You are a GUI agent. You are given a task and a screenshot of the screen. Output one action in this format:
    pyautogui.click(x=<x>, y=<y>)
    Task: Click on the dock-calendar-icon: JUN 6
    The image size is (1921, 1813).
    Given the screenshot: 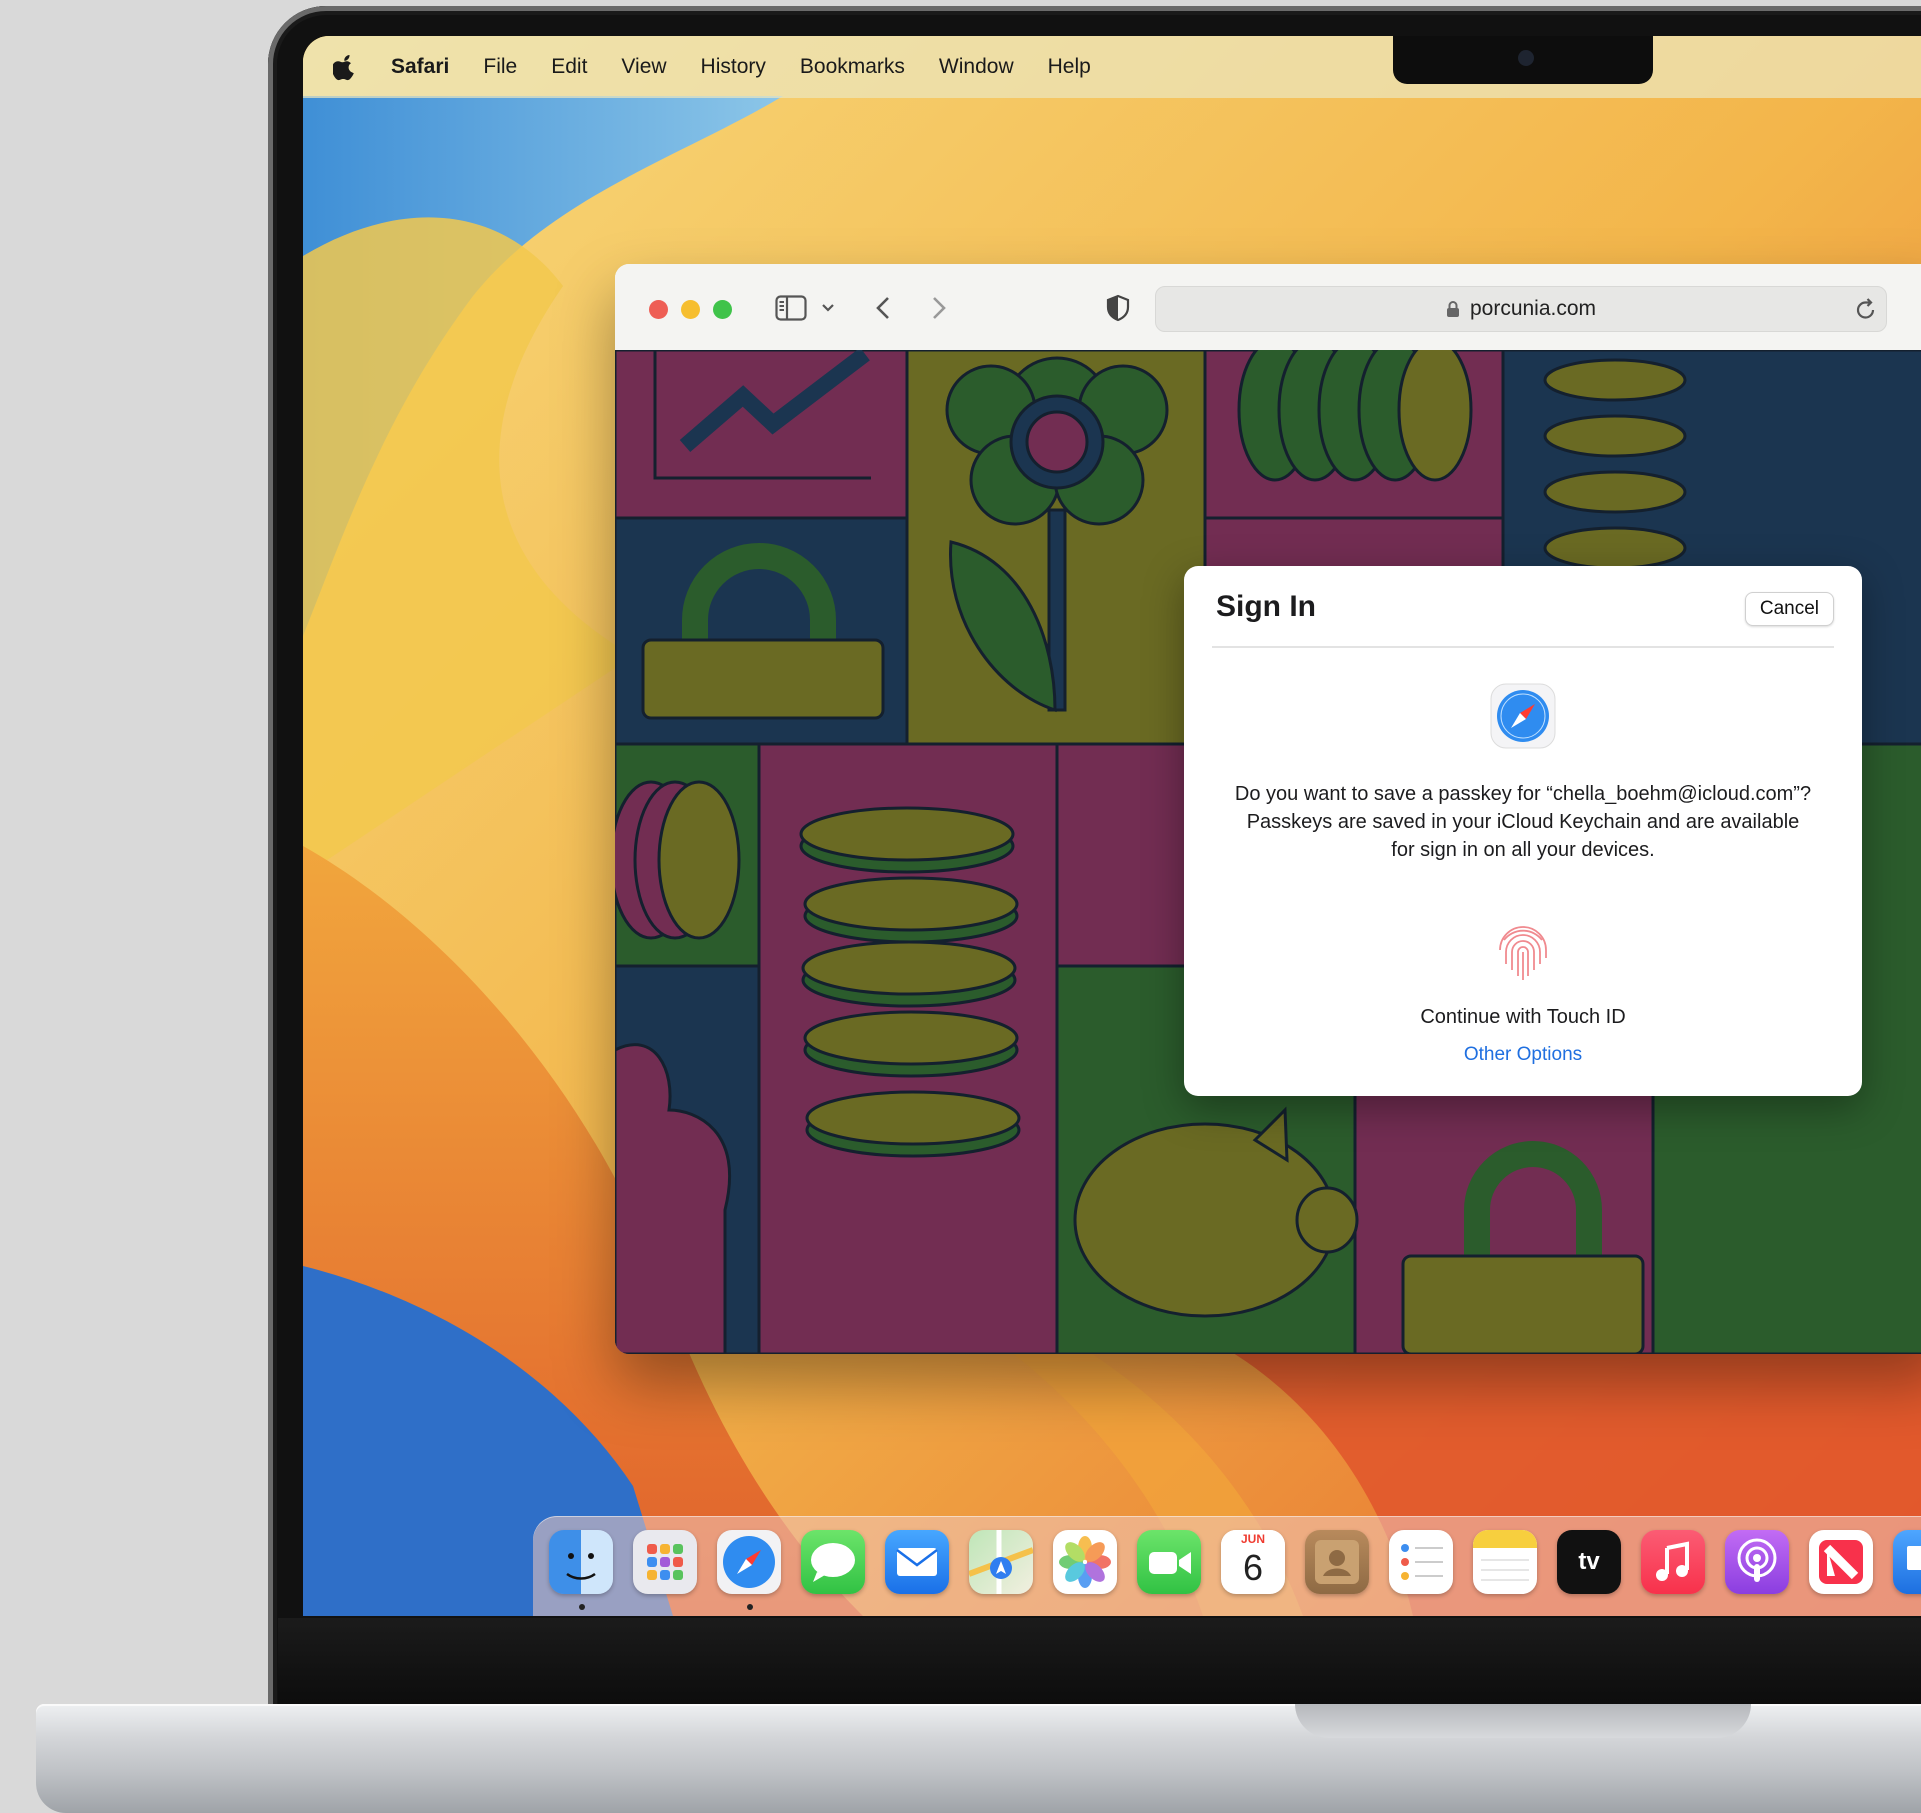 What is the action you would take?
    pyautogui.click(x=1253, y=1562)
    